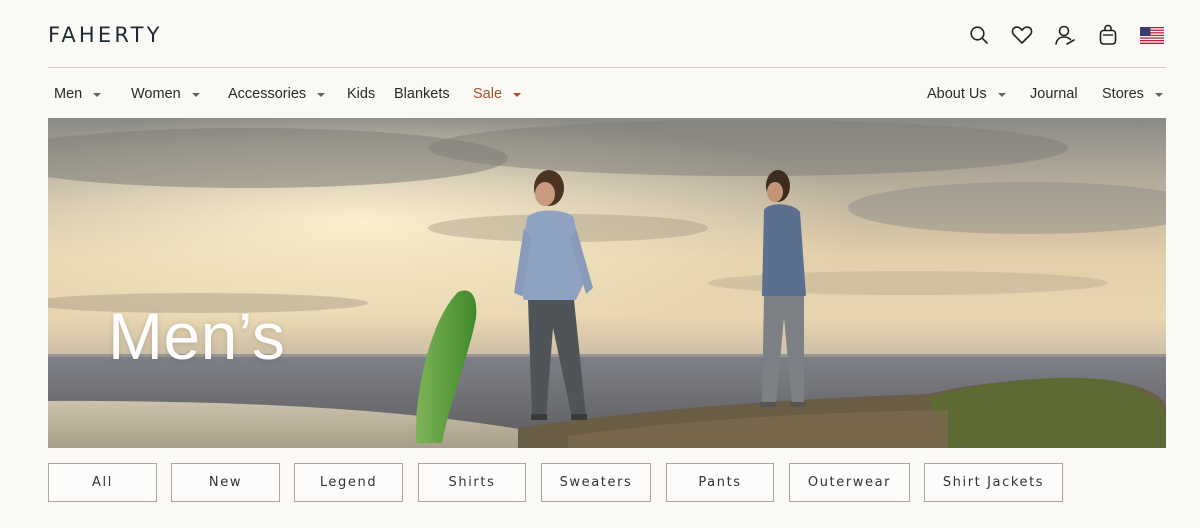 Image resolution: width=1200 pixels, height=528 pixels. I want to click on nav-stores: Stores, so click(1132, 93).